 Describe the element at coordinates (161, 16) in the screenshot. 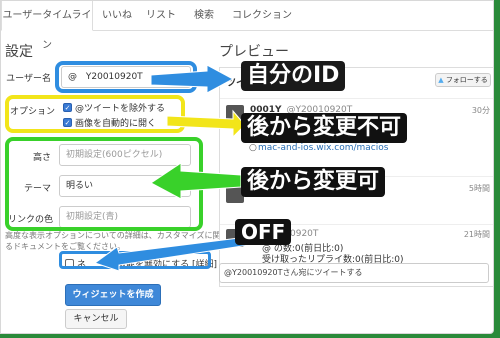

I see `tab-lists: リスト` at that location.